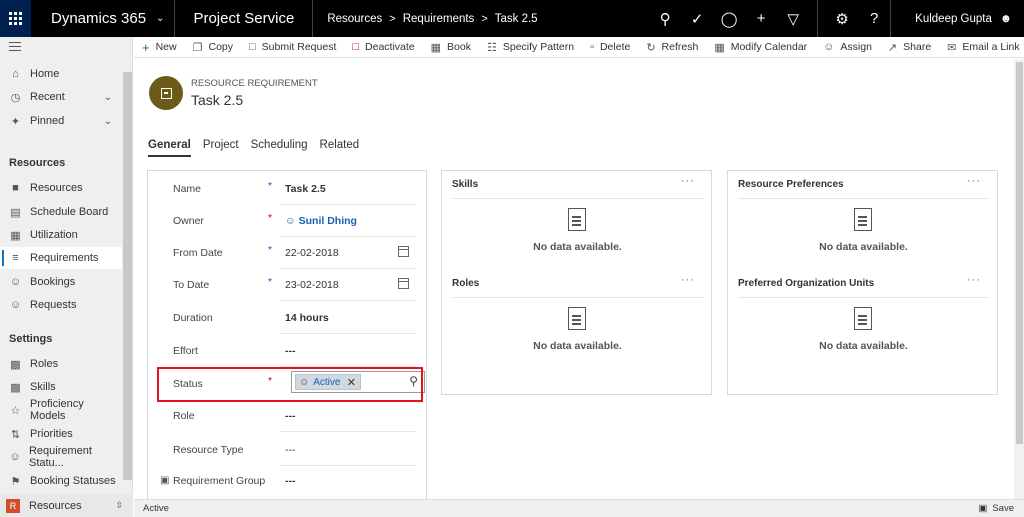 This screenshot has height=517, width=1024. I want to click on new-button: + New, so click(159, 47).